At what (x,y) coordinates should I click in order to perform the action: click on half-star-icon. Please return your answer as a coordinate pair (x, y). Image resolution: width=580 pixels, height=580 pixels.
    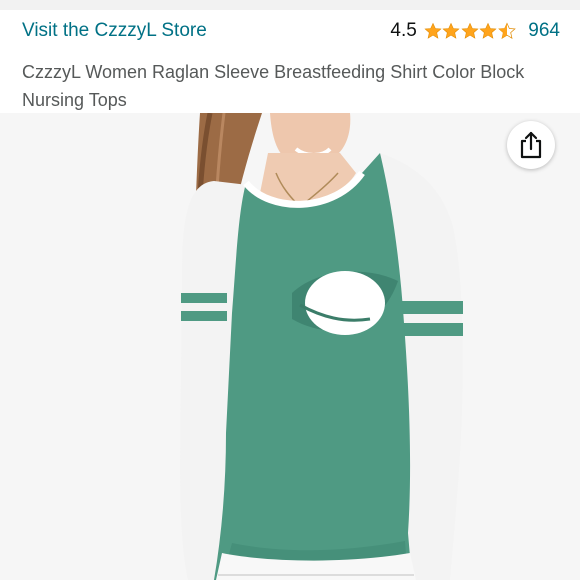
    Looking at the image, I should click on (506, 30).